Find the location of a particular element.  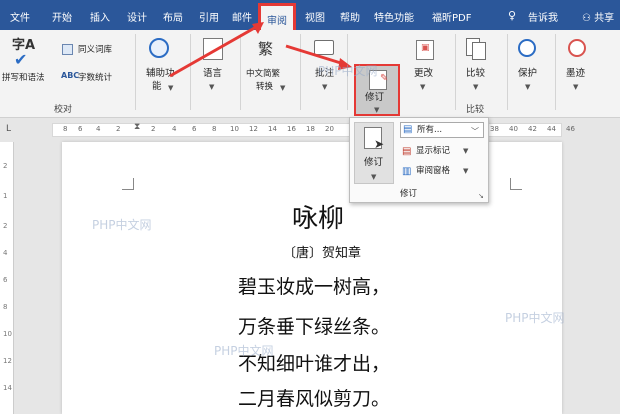

pencil-icon: ✎ is located at coordinates (384, 78).